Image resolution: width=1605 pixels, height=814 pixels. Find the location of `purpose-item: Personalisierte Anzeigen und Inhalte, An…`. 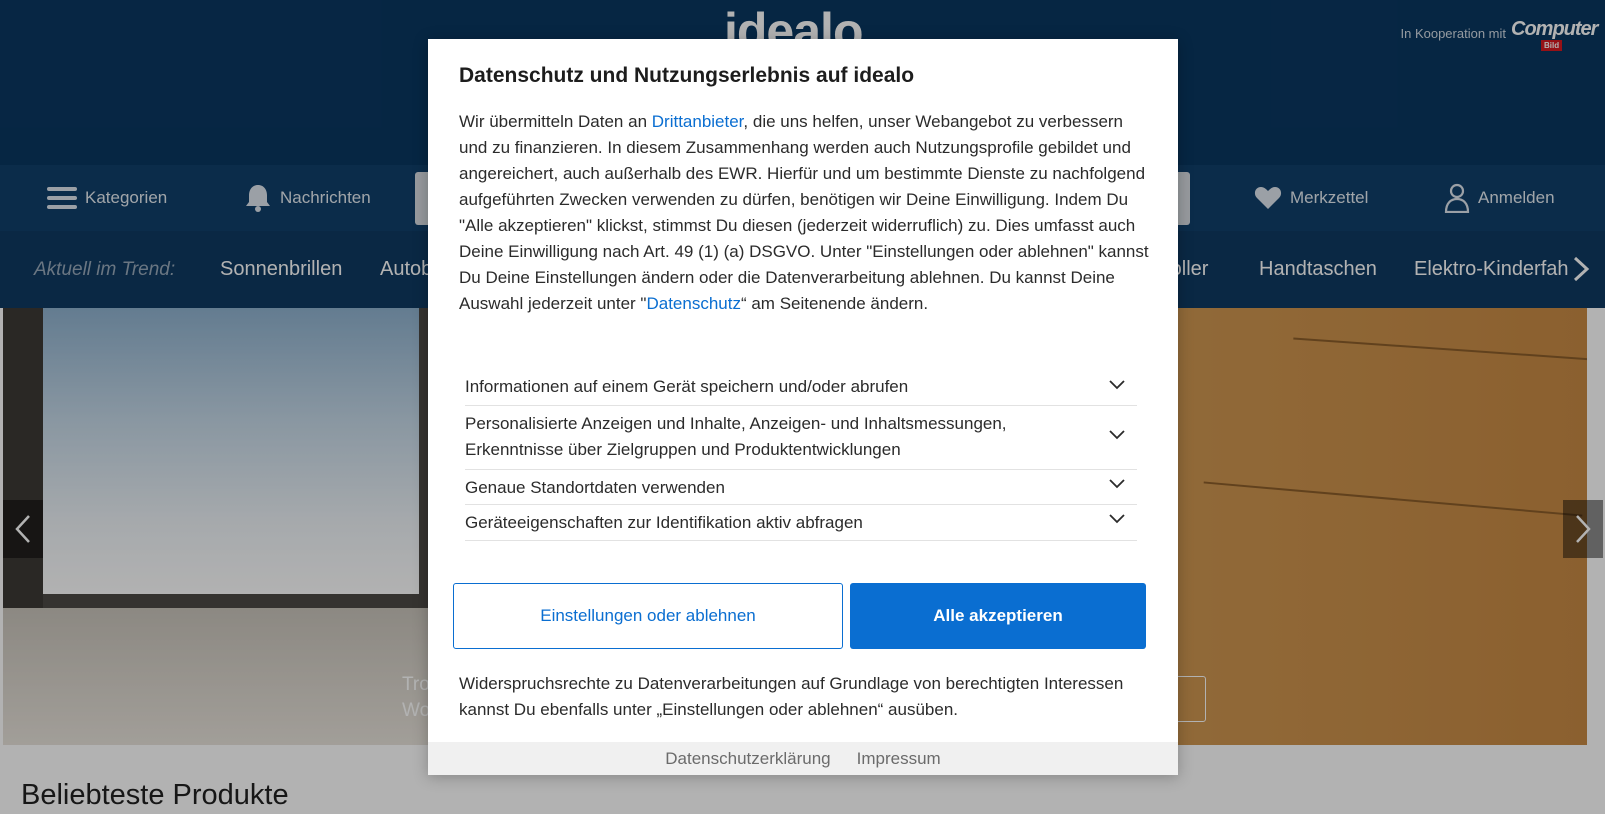

purpose-item: Personalisierte Anzeigen und Inhalte, An… is located at coordinates (801, 438).